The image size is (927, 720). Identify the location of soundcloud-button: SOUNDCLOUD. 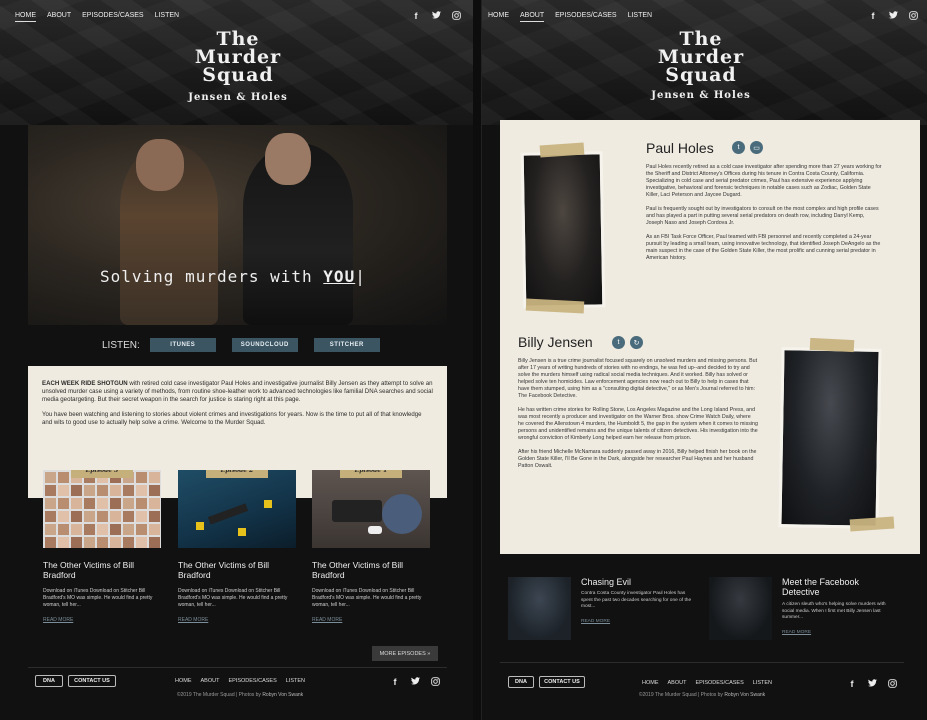
(264, 345).